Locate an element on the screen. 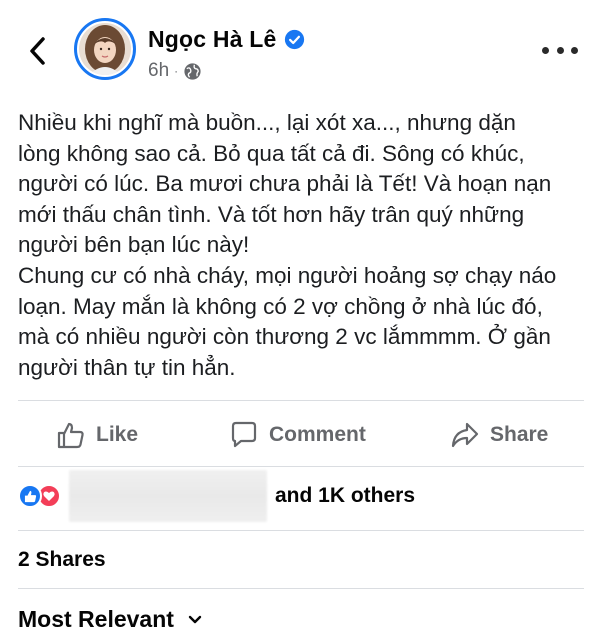 Image resolution: width=600 pixels, height=644 pixels. back-button is located at coordinates (37, 51).